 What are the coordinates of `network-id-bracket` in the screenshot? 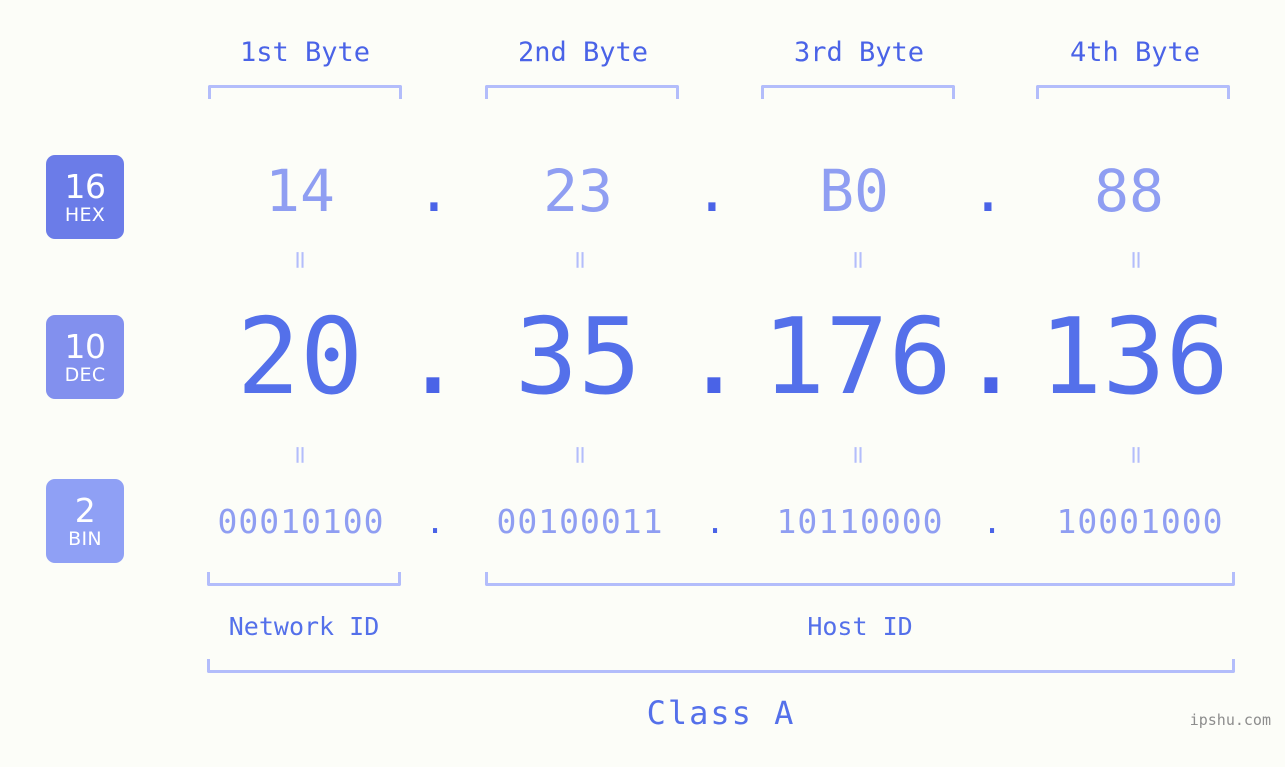 It's located at (304, 579).